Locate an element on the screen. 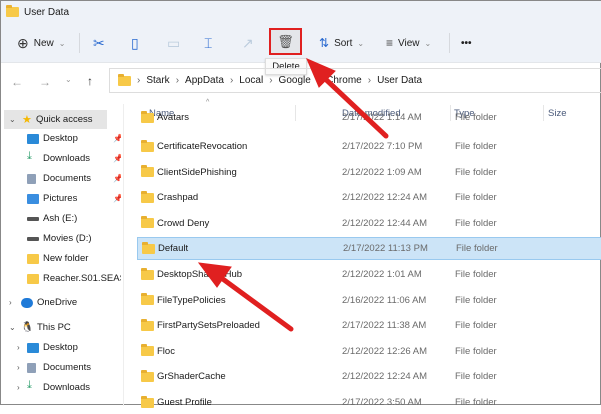  sidebar-item: New folder is located at coordinates (61, 258).